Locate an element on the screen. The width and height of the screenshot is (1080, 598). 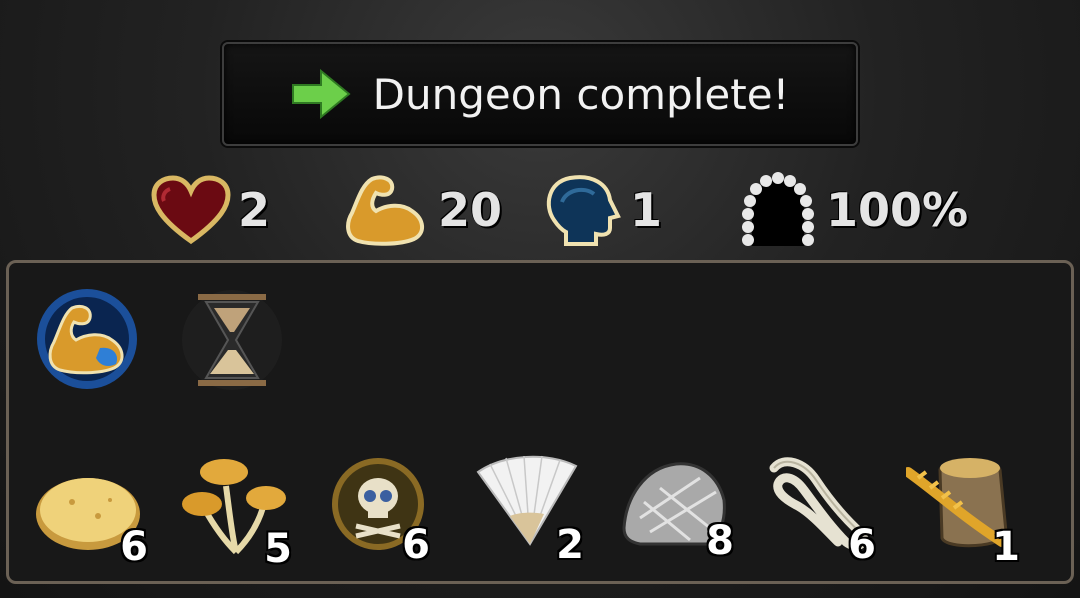
stat-strength-value: 20 is located at coordinates (470, 210).